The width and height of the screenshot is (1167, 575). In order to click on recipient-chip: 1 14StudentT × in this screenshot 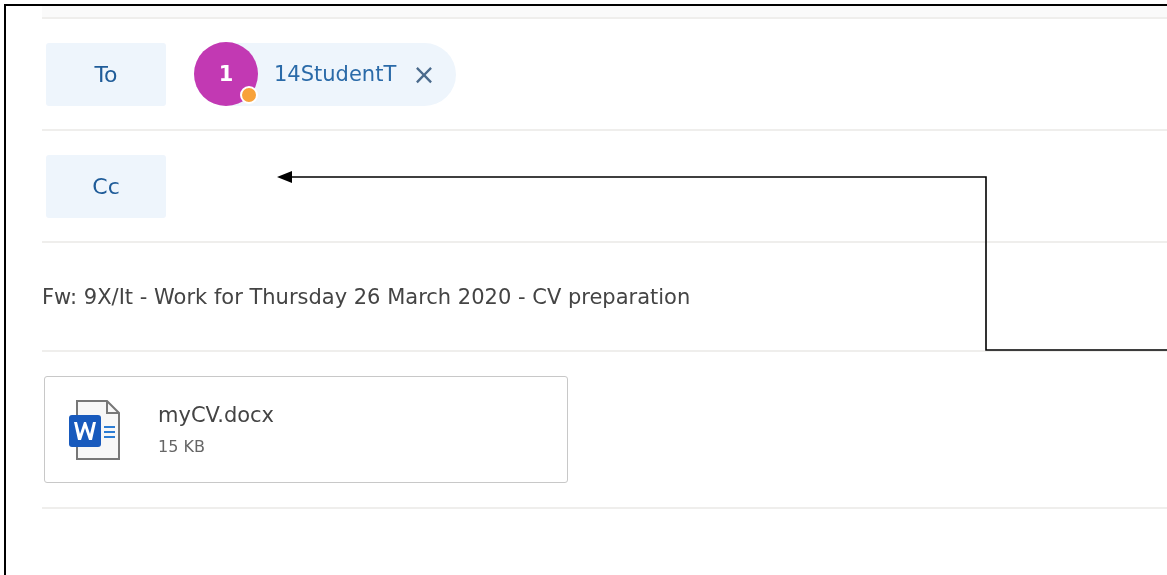, I will do `click(325, 74)`.